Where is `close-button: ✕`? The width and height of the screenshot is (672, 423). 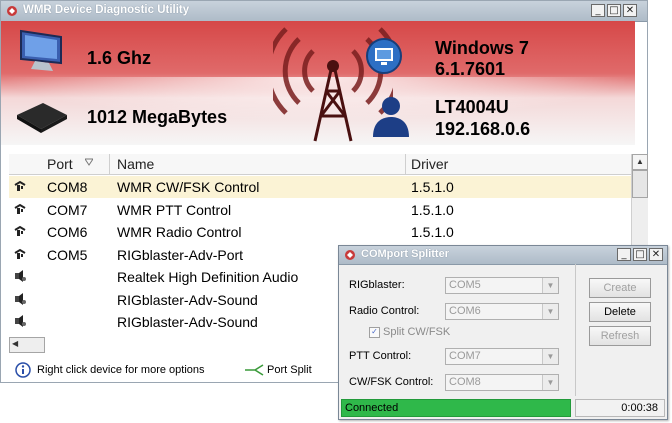
close-button: ✕ is located at coordinates (630, 10).